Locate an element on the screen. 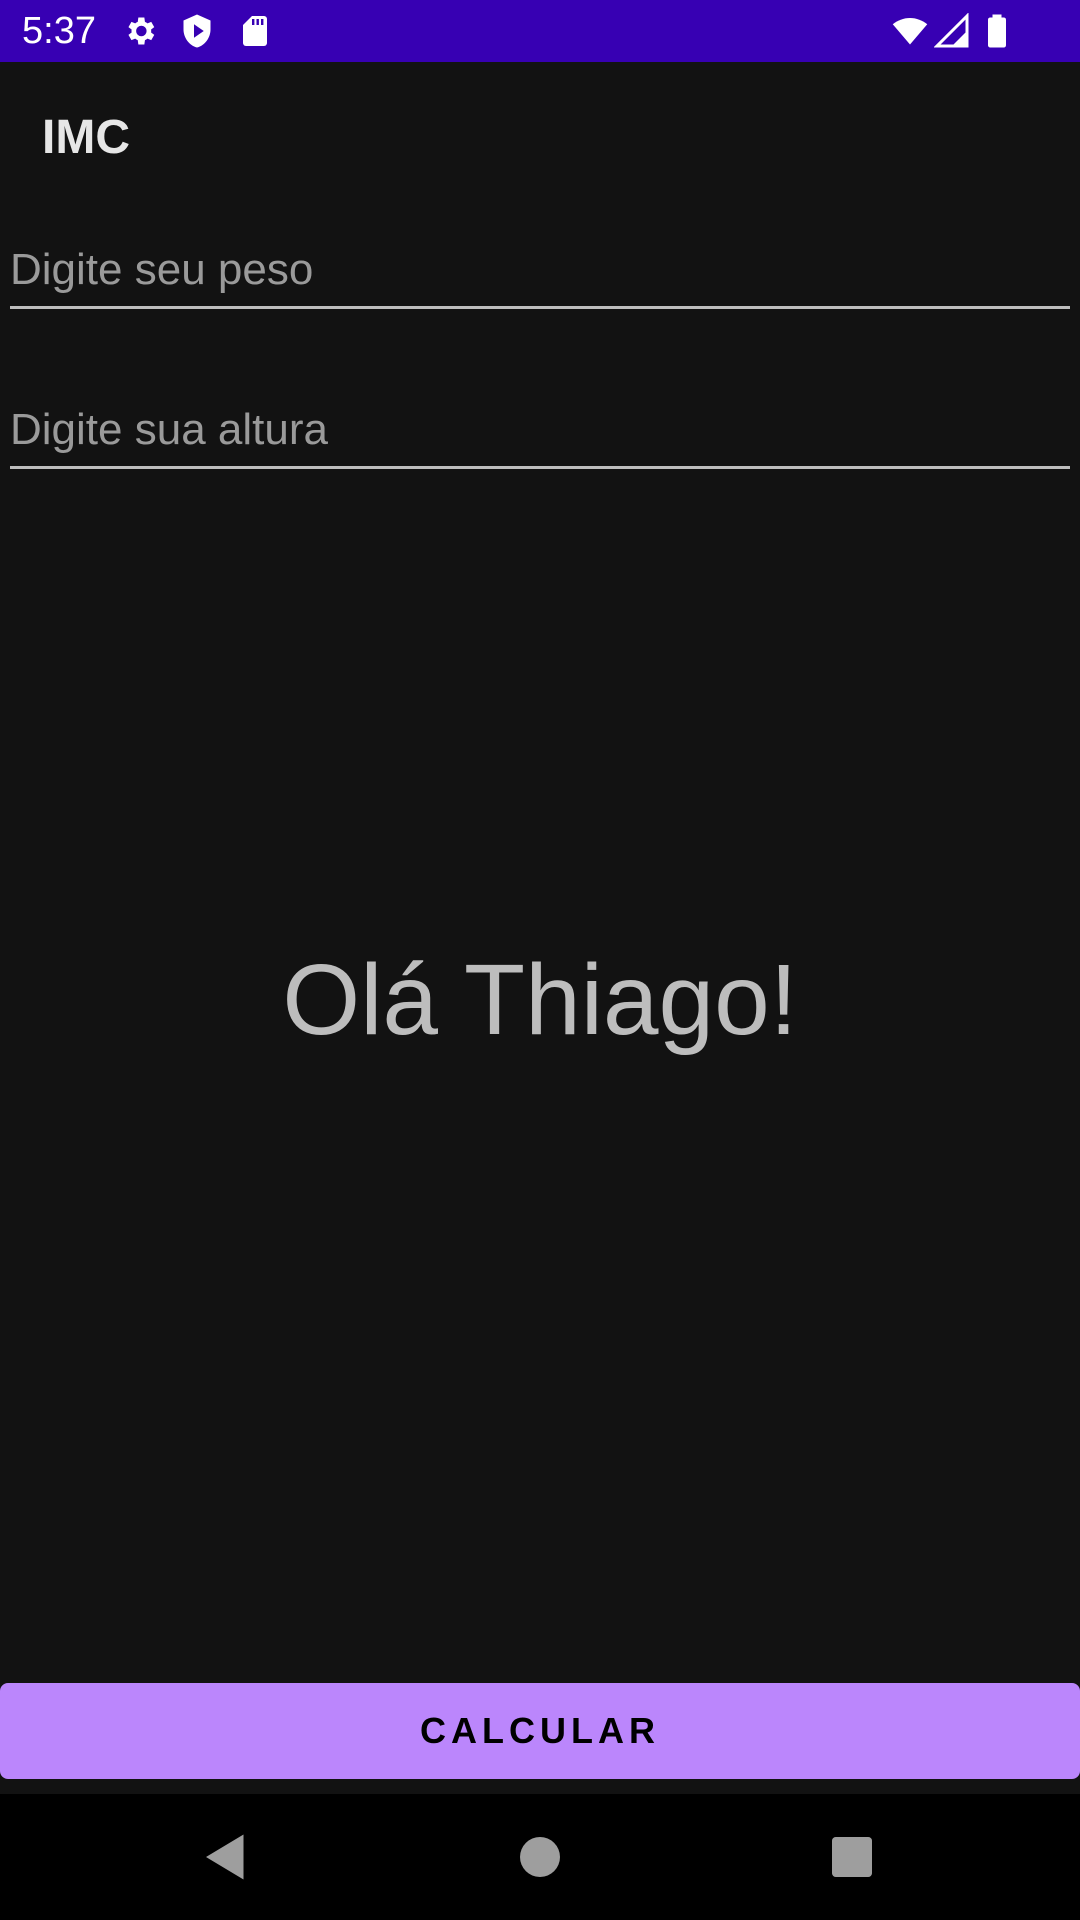 The width and height of the screenshot is (1080, 1920). weight-field is located at coordinates (540, 271).